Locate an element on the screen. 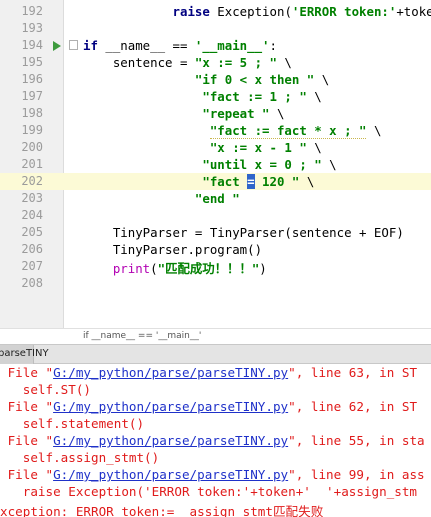  console-text: ", line 99, in ass is located at coordinates (356, 474).